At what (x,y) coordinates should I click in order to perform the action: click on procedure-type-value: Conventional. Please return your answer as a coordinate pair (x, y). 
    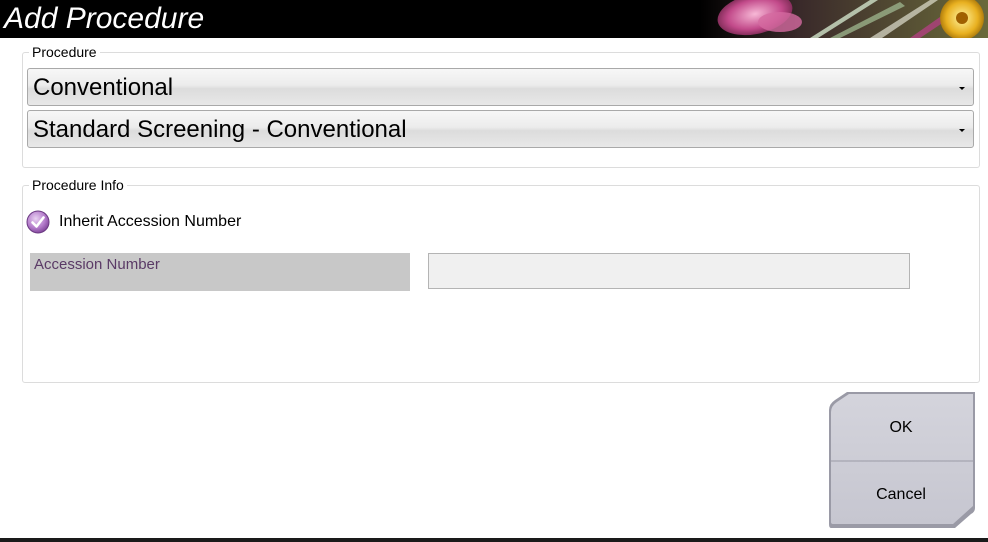
    Looking at the image, I should click on (103, 87).